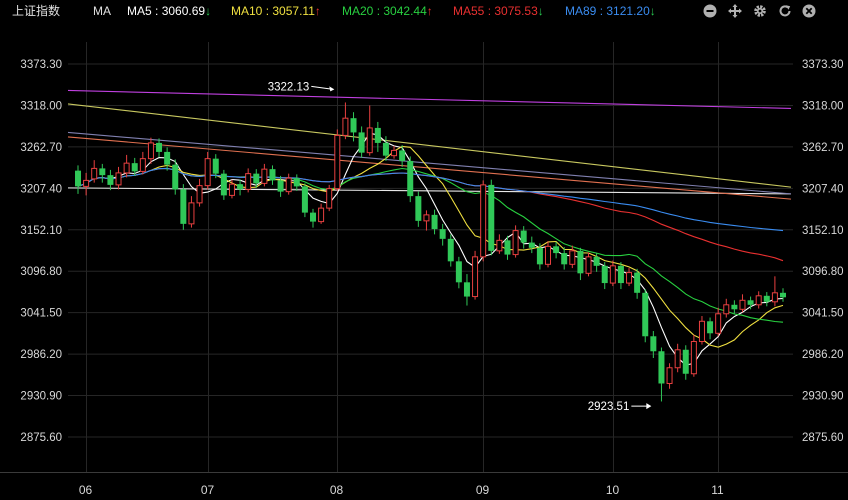  What do you see at coordinates (823, 148) in the screenshot?
I see `y-tick-label-right: 3262.70` at bounding box center [823, 148].